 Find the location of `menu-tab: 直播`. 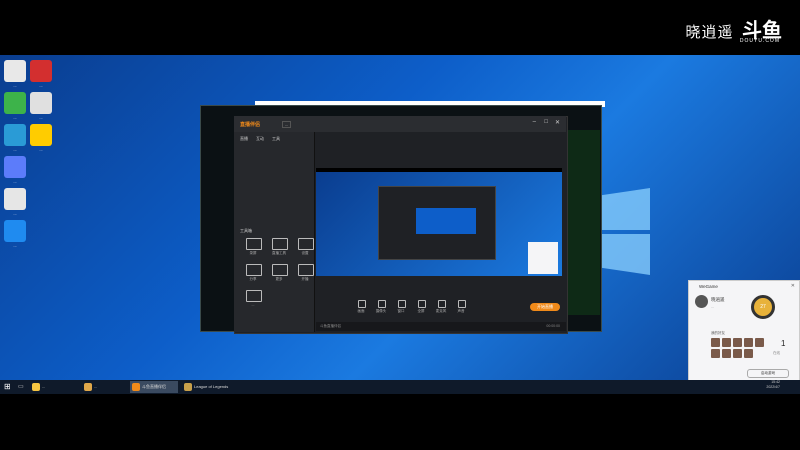

menu-tab: 直播 is located at coordinates (244, 139).